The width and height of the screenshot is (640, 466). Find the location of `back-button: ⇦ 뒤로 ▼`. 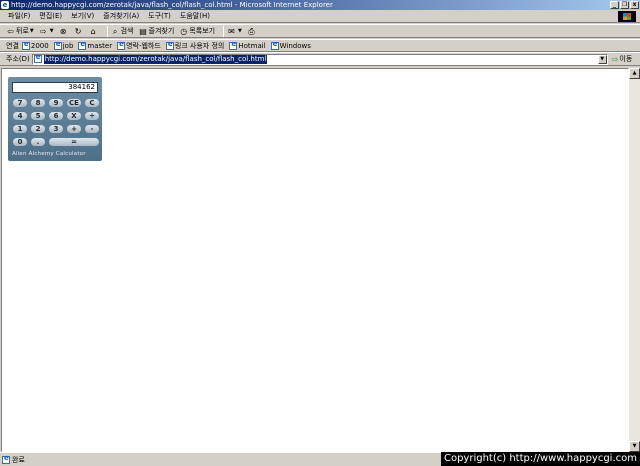

back-button: ⇦ 뒤로 ▼ is located at coordinates (20, 31).